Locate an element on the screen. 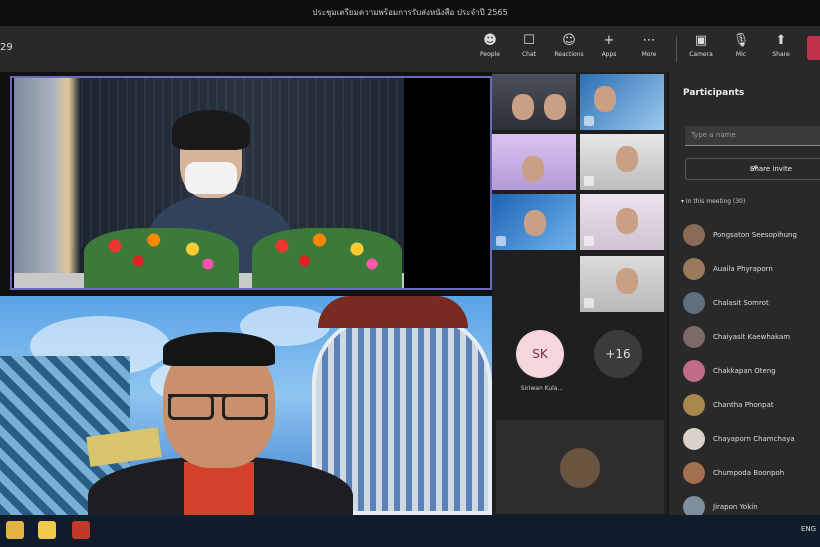 The image size is (820, 547). chat-icon: ☐ is located at coordinates (529, 40).